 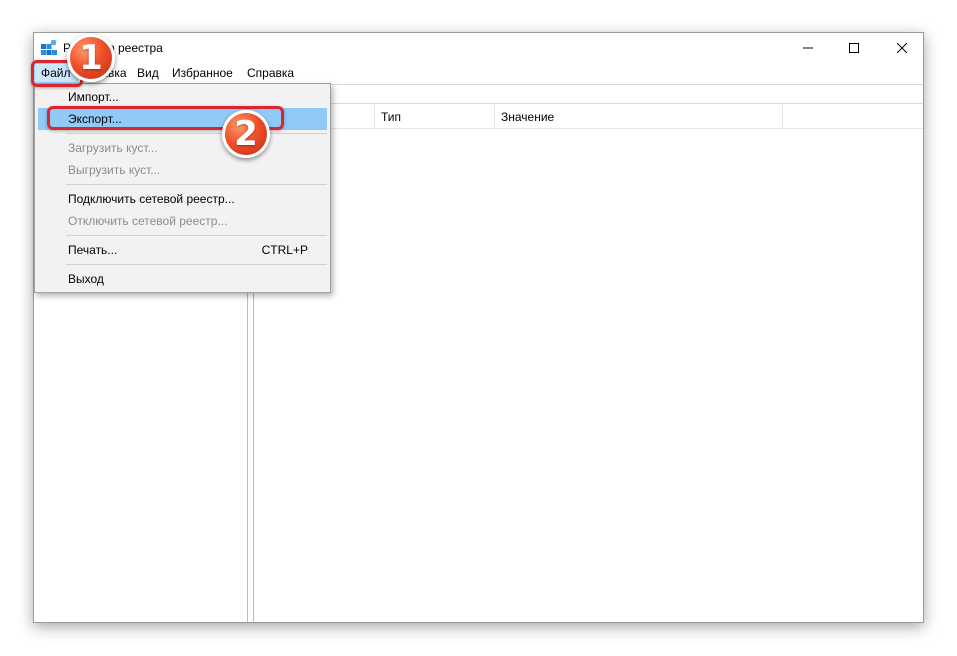 I want to click on menu-item-print: Печать... CTRL+P, so click(x=182, y=250).